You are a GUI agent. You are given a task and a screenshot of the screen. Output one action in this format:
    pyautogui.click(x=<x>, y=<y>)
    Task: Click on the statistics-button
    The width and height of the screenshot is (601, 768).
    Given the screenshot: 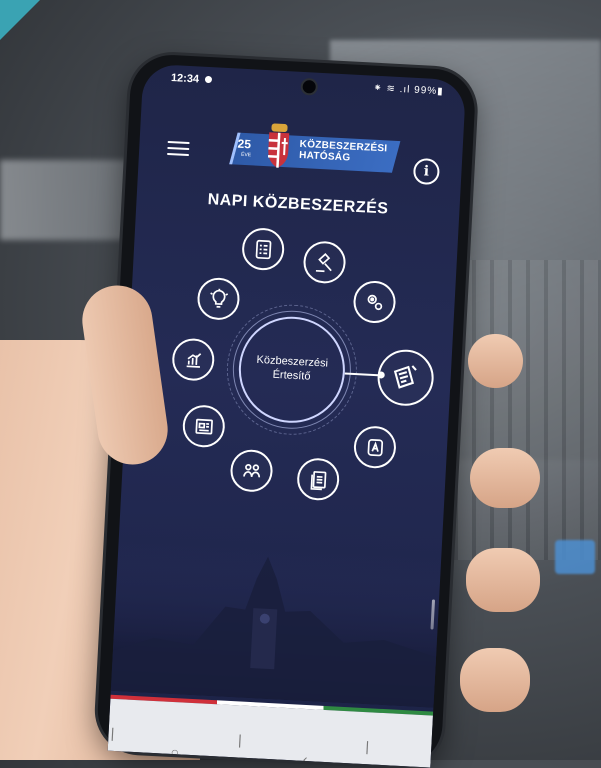 What is the action you would take?
    pyautogui.click(x=193, y=359)
    